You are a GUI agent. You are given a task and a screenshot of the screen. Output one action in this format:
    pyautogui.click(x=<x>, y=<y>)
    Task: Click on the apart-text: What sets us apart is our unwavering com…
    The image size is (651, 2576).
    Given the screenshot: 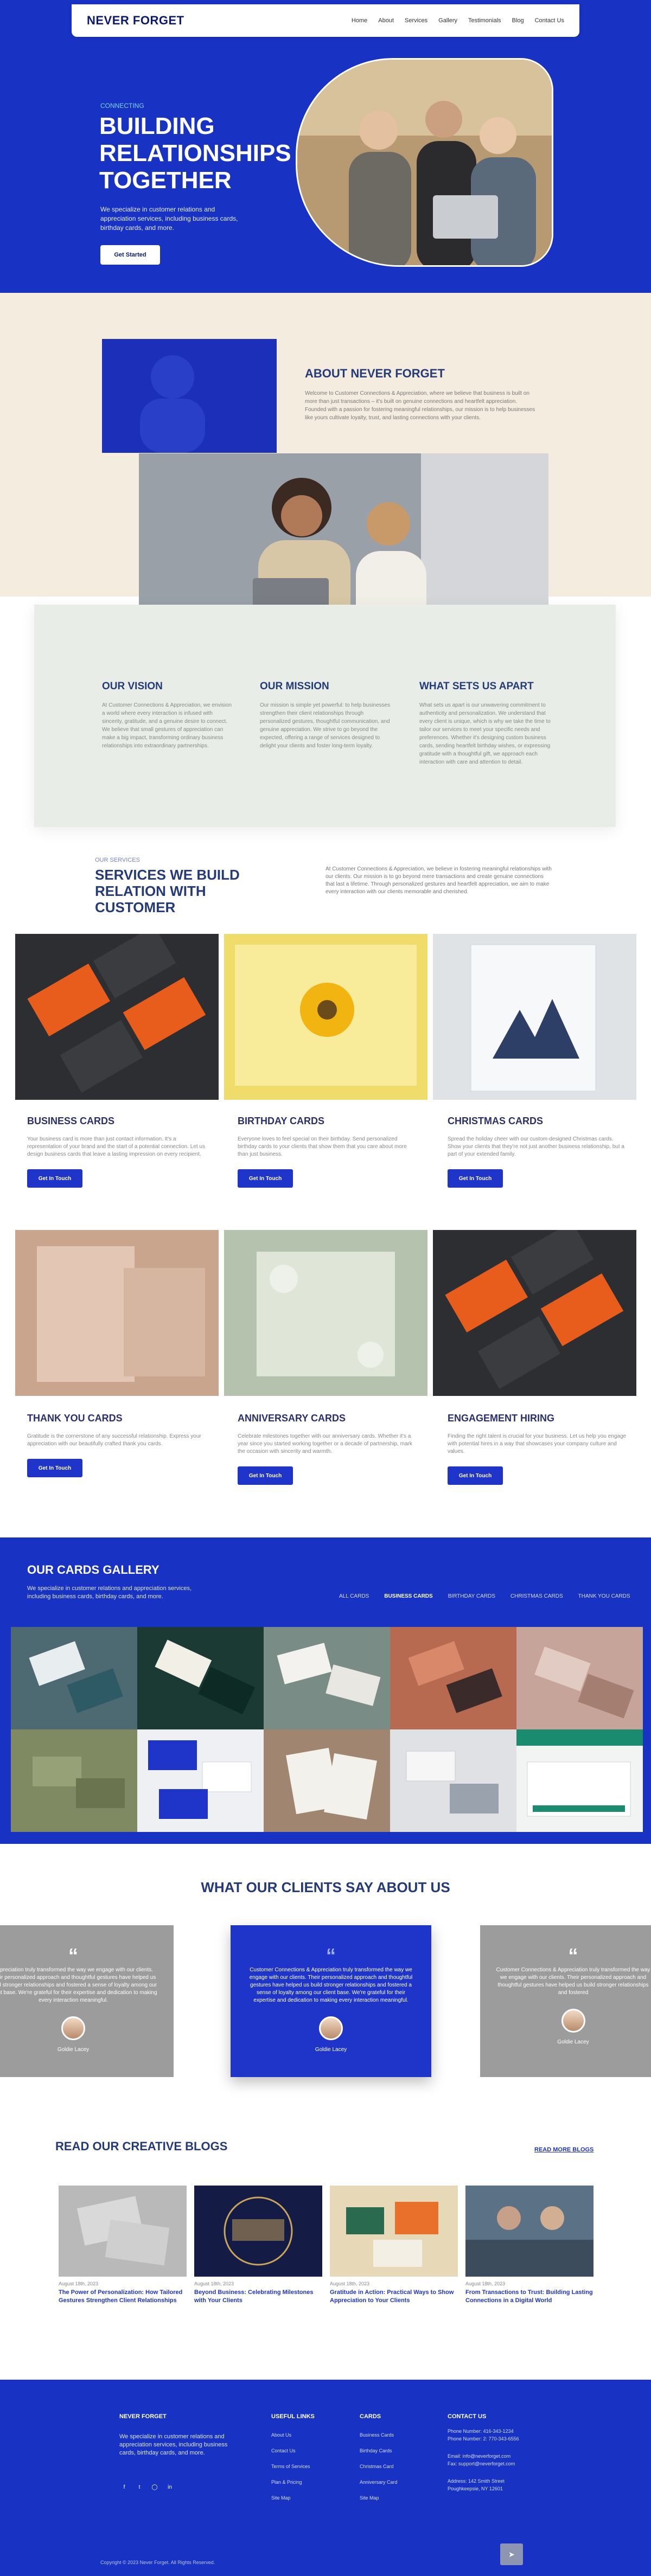 What is the action you would take?
    pyautogui.click(x=485, y=733)
    